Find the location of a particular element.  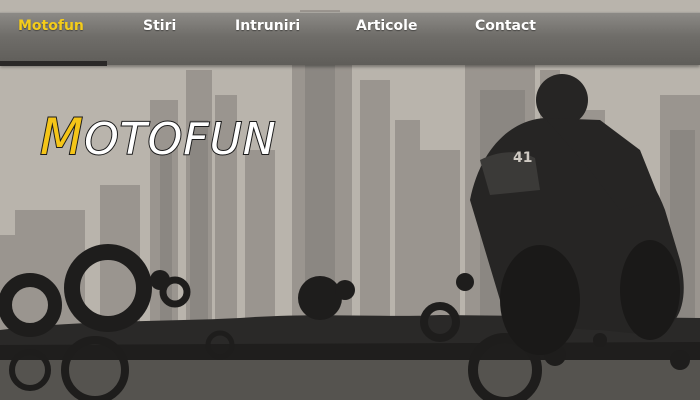

nav-item-contact: Contact is located at coordinates (505, 26).